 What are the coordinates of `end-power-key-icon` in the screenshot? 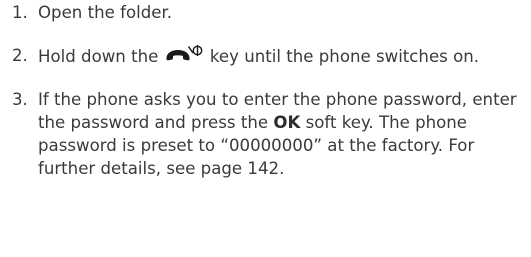 It's located at (184, 55).